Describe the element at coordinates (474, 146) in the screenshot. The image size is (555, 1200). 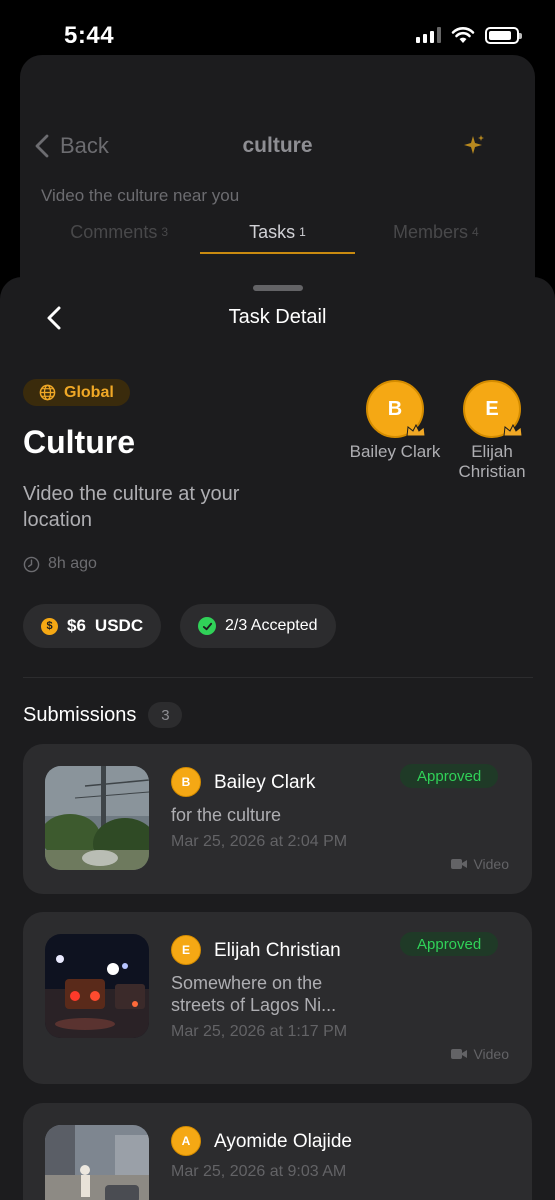
I see `sparkle-icon` at that location.